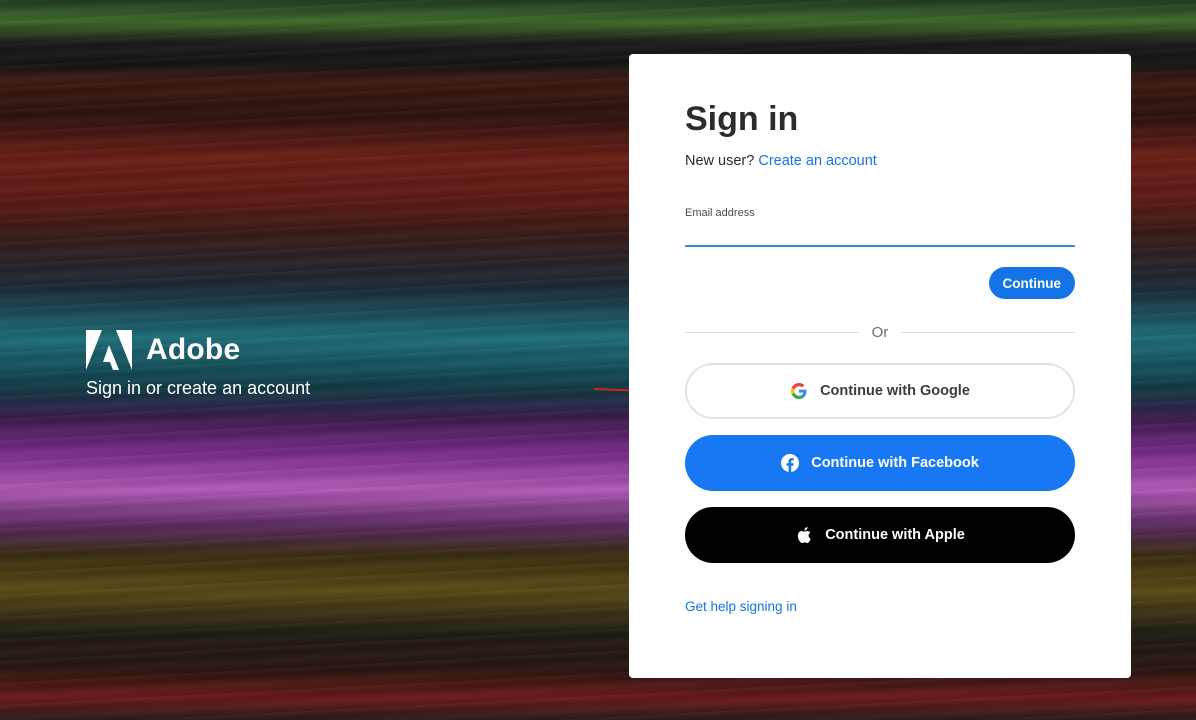 The width and height of the screenshot is (1196, 720). I want to click on continue-with-google-button: Continue with Google, so click(880, 391).